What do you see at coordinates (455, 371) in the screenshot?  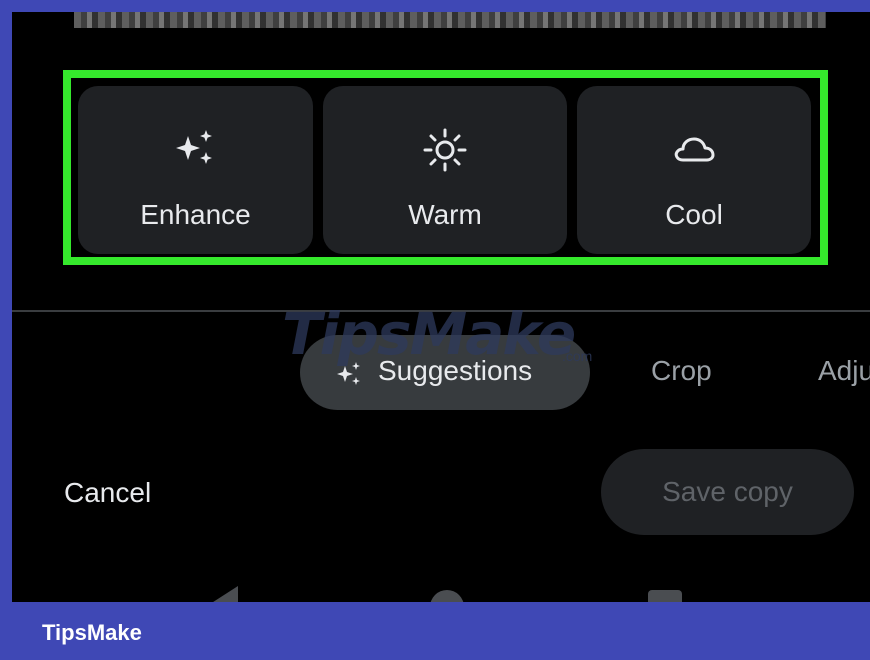 I see `tab-suggestions-label: Suggestions` at bounding box center [455, 371].